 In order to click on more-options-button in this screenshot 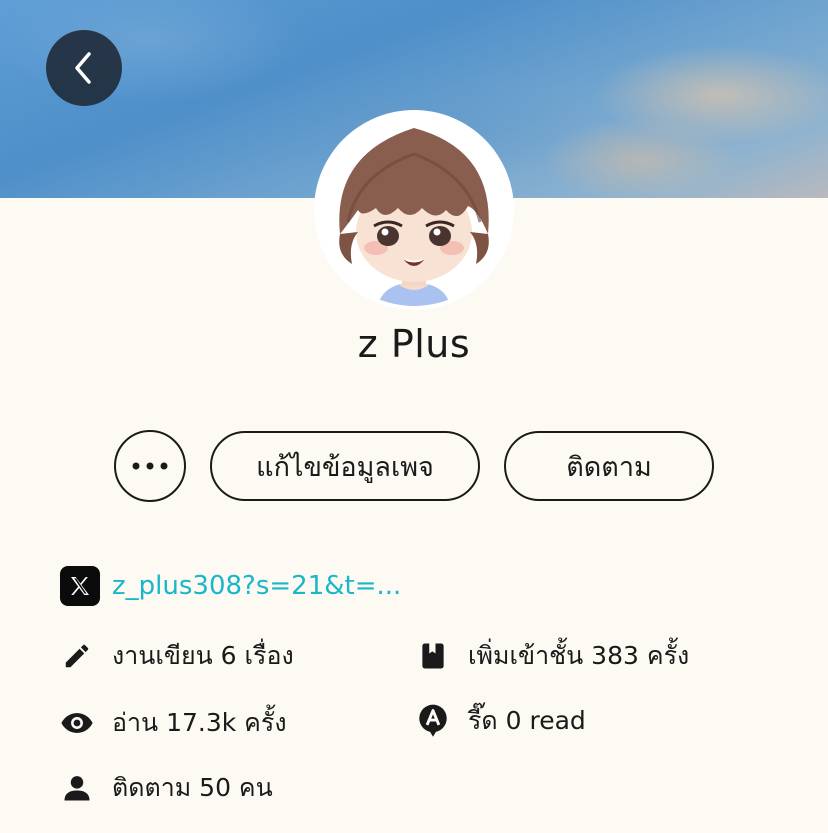, I will do `click(150, 466)`.